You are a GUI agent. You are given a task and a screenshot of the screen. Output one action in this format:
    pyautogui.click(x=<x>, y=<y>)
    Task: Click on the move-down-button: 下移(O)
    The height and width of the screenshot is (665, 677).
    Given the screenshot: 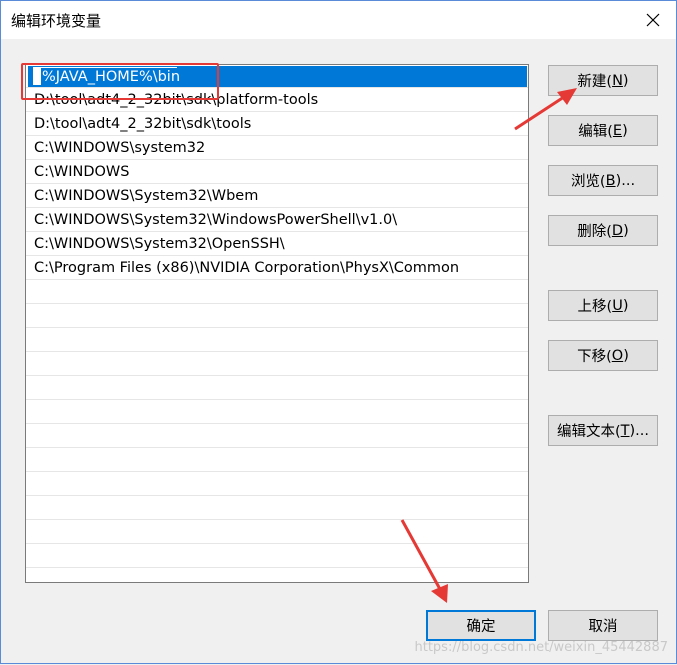 What is the action you would take?
    pyautogui.click(x=603, y=355)
    